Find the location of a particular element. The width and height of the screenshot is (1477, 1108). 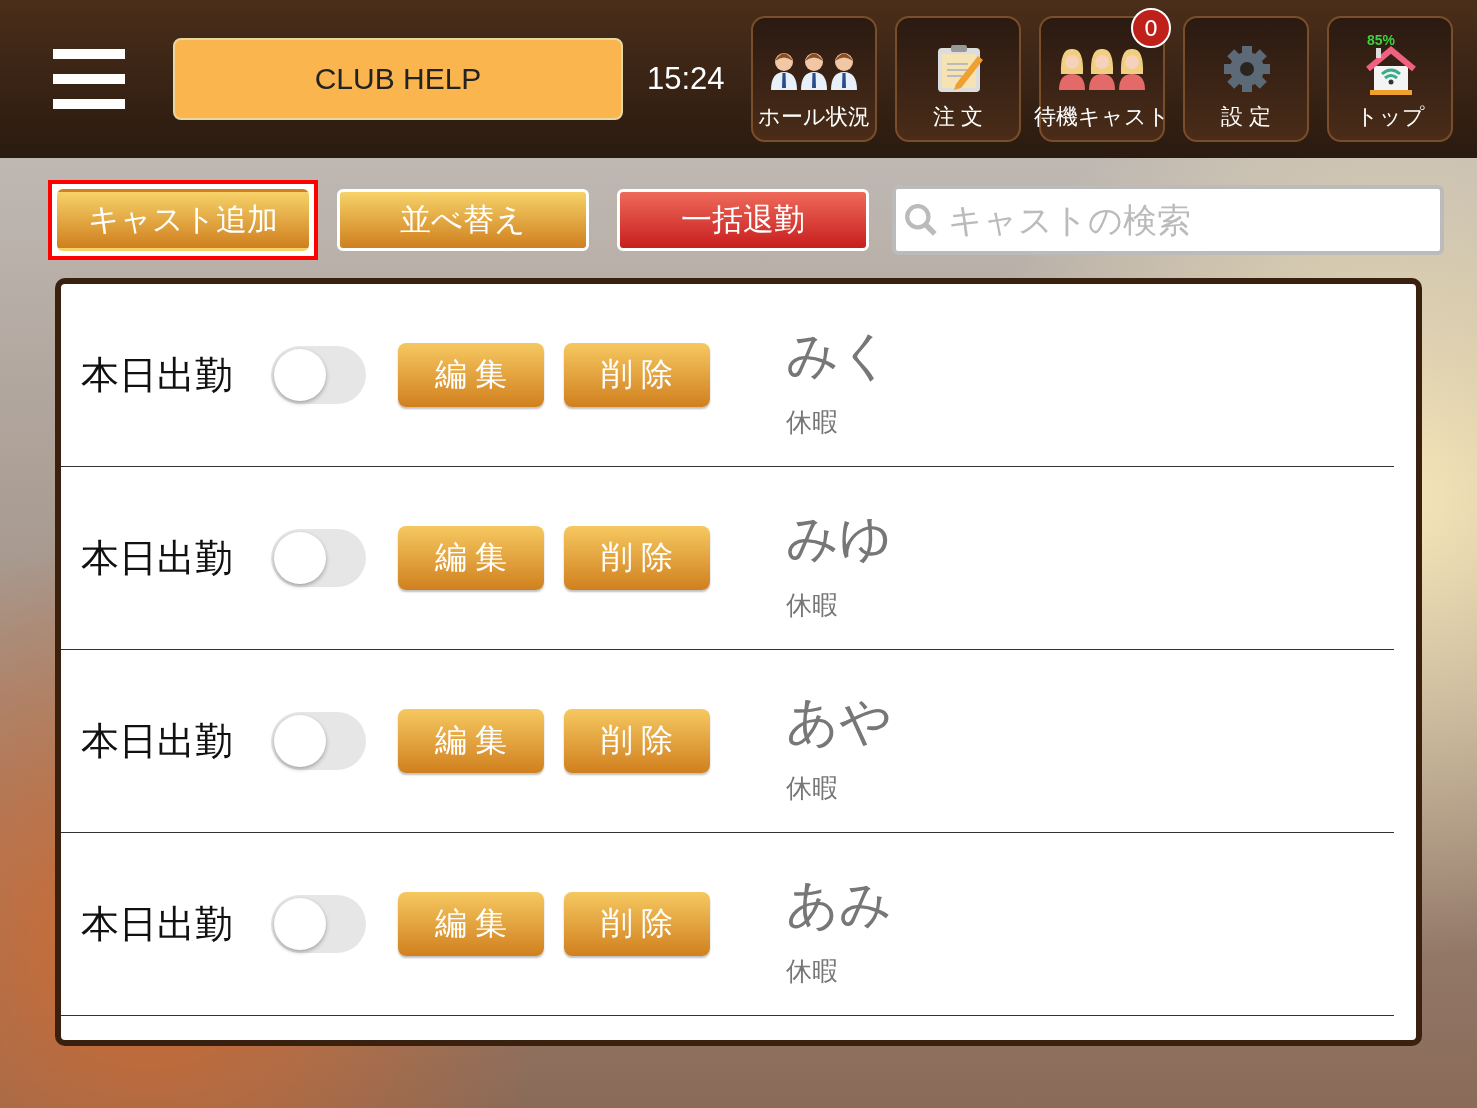

menu-icon is located at coordinates (89, 79).